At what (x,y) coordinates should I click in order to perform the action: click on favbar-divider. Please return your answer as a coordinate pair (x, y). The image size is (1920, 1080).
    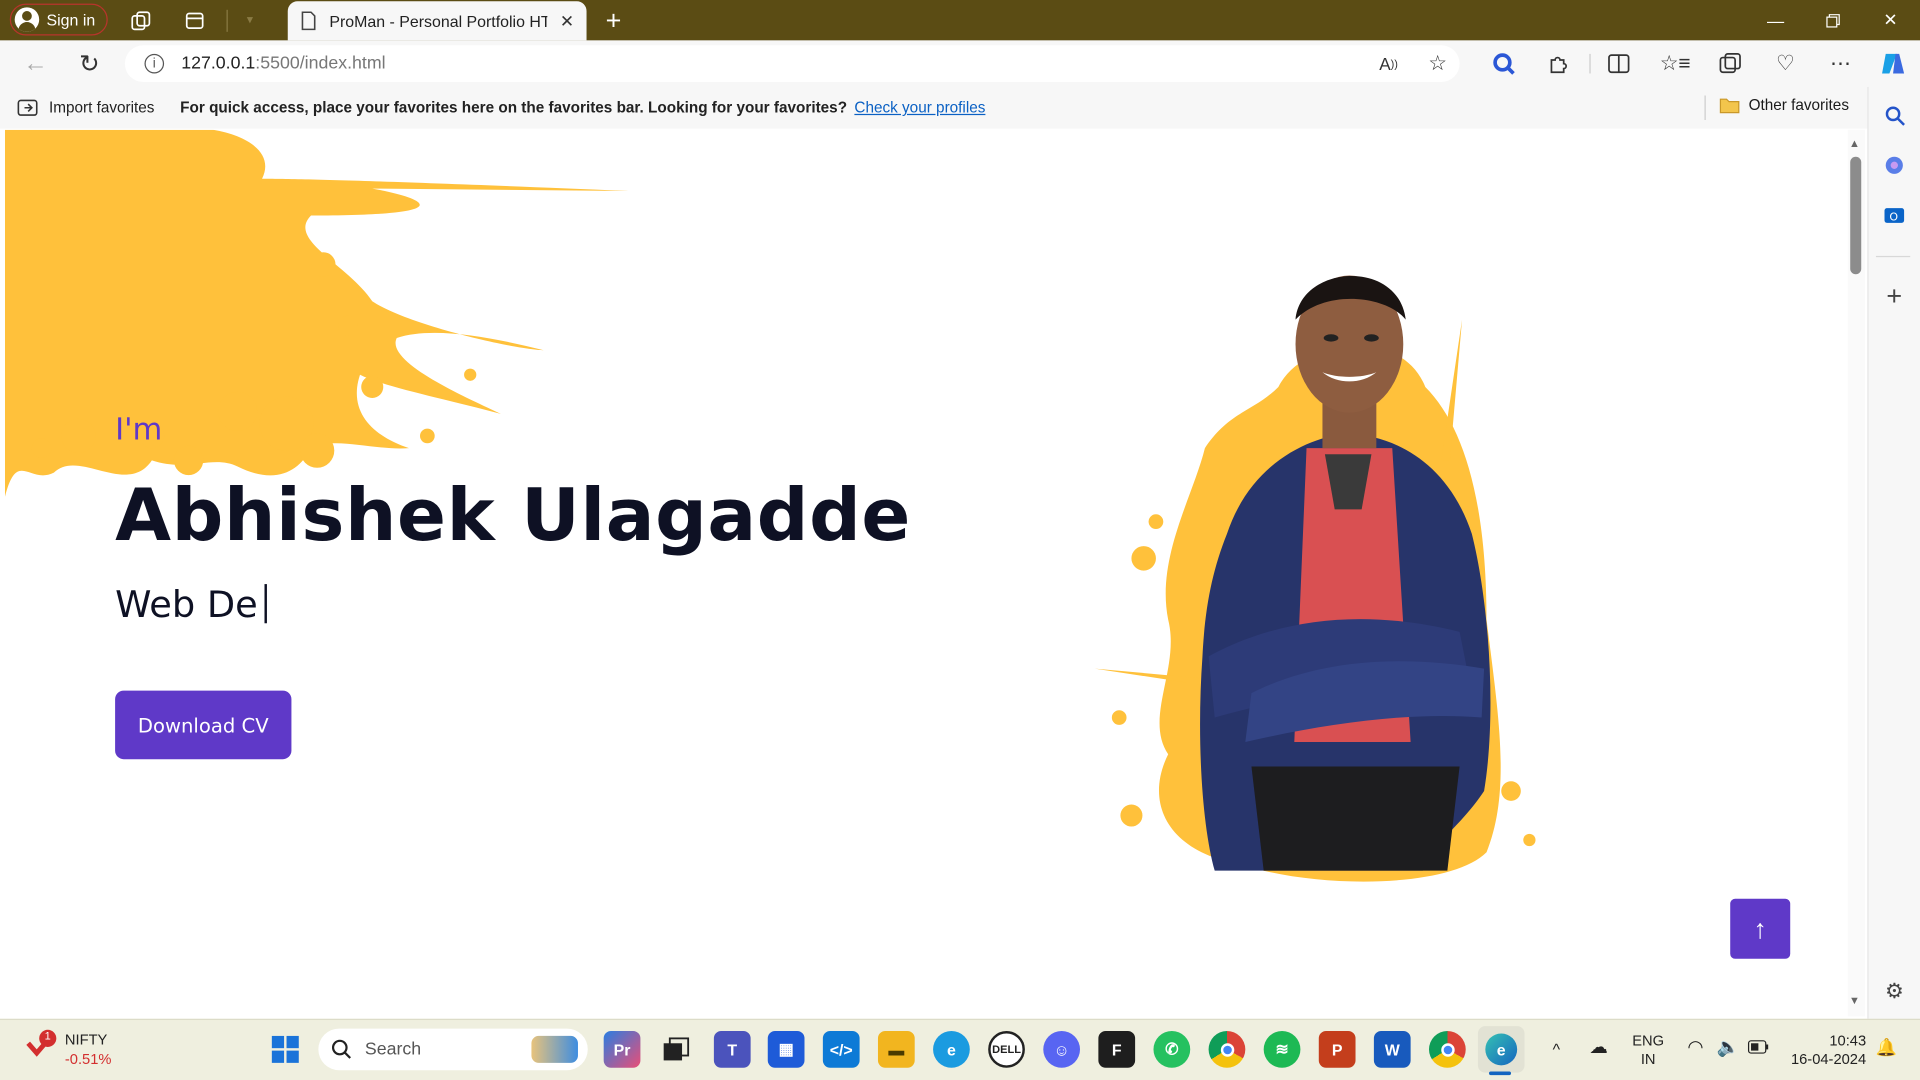
    Looking at the image, I should click on (1705, 108).